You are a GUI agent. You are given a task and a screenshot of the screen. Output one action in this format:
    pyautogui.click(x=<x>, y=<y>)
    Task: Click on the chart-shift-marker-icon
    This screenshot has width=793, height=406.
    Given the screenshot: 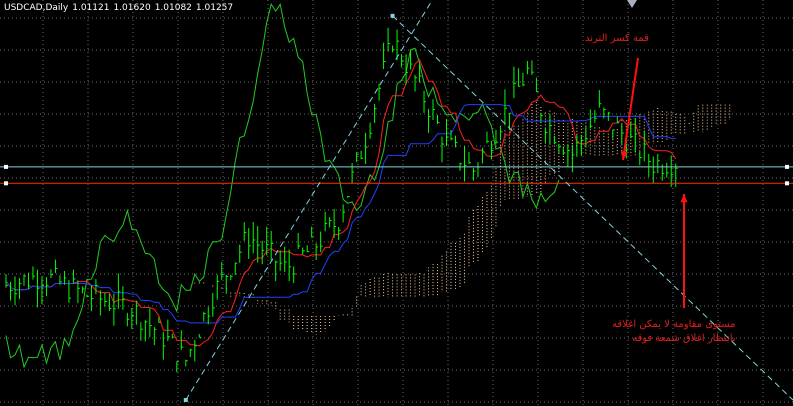 What is the action you would take?
    pyautogui.click(x=632, y=4)
    